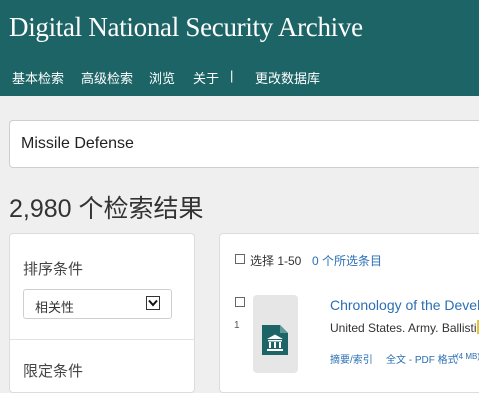 The height and width of the screenshot is (393, 479). What do you see at coordinates (347, 260) in the screenshot?
I see `selected-items-link: 0 个所选条目` at bounding box center [347, 260].